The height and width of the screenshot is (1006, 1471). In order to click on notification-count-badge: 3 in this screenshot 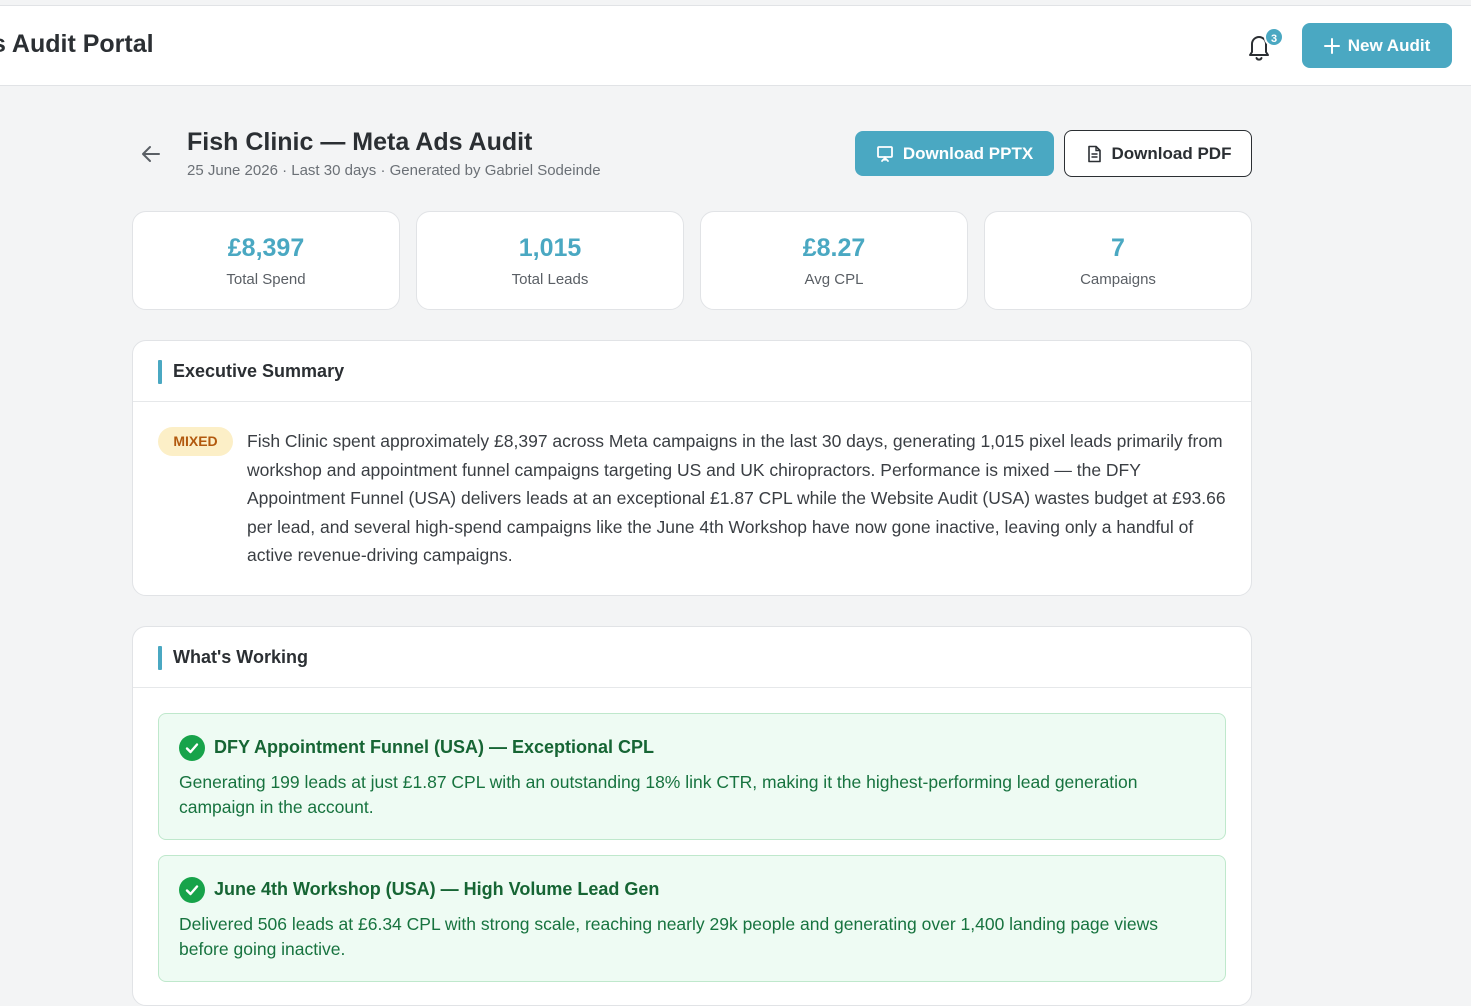, I will do `click(1274, 37)`.